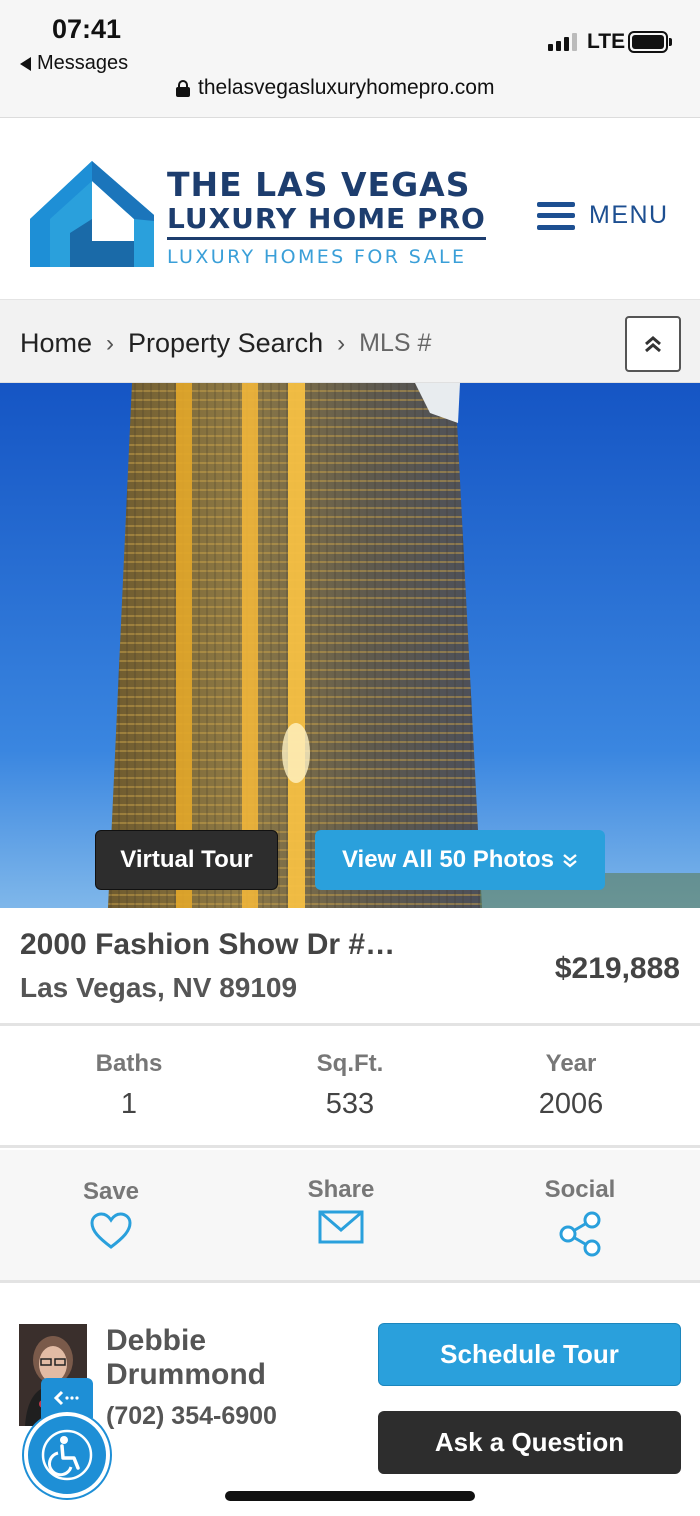 The height and width of the screenshot is (1516, 700). I want to click on collapse-button, so click(653, 344).